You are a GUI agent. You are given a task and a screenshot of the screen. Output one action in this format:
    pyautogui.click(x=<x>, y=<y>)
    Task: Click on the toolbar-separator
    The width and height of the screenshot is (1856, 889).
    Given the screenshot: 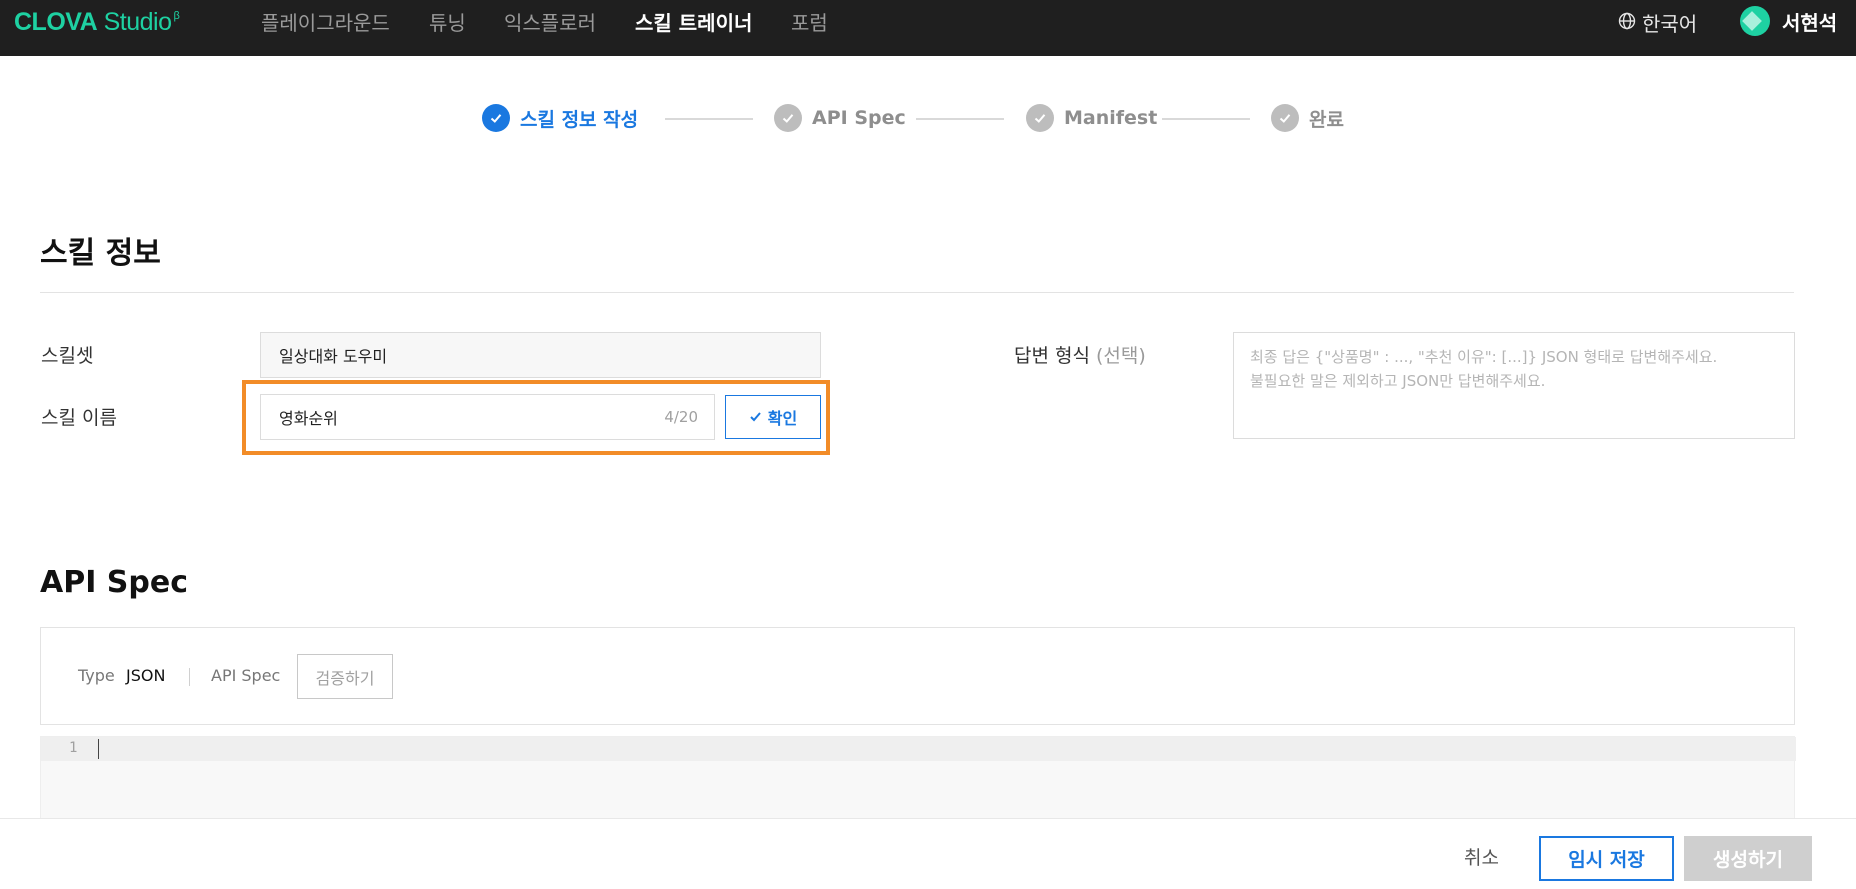 What is the action you would take?
    pyautogui.click(x=189, y=677)
    